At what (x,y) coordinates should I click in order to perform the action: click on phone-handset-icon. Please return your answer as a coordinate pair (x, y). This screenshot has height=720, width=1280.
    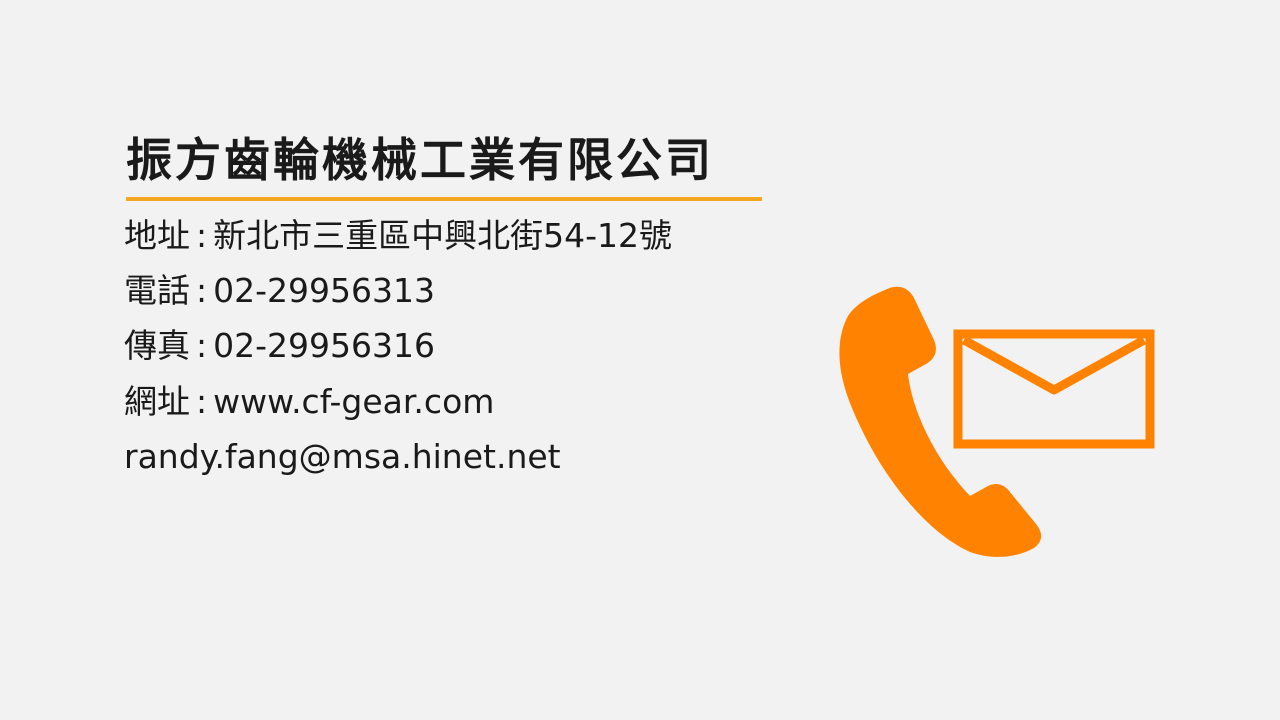
    Looking at the image, I should click on (940, 421).